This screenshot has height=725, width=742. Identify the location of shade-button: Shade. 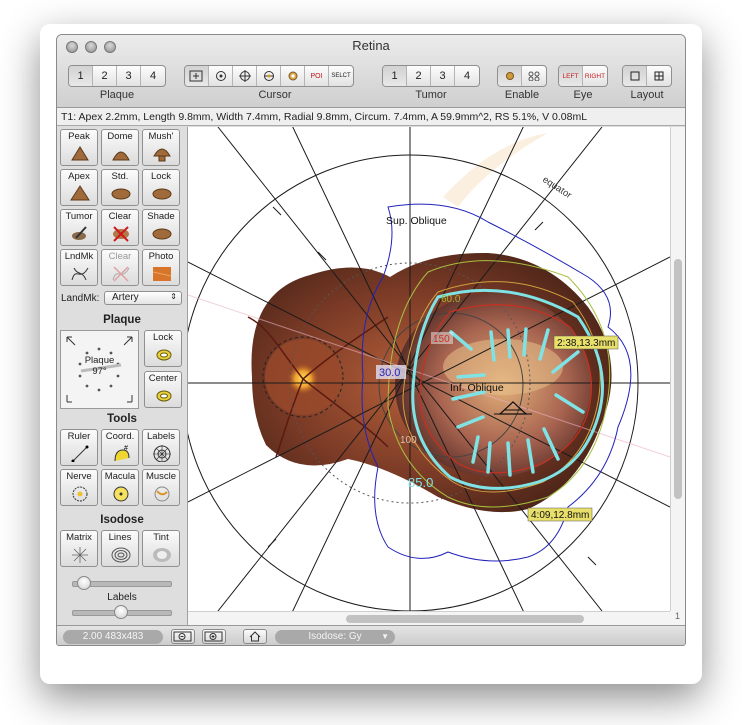
(161, 227).